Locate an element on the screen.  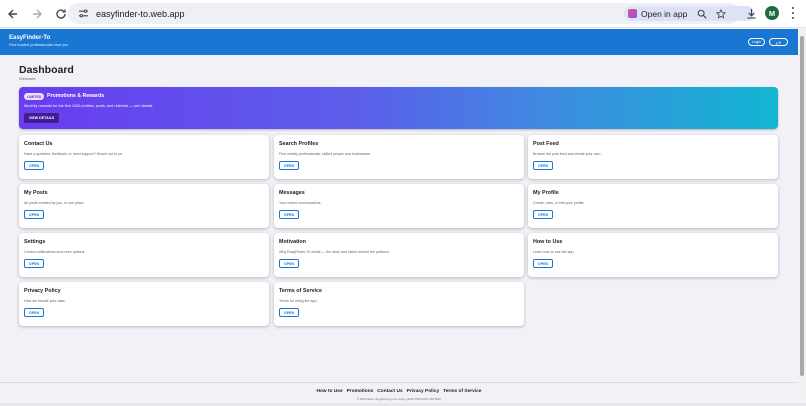
card-title: Settings is located at coordinates (35, 242).